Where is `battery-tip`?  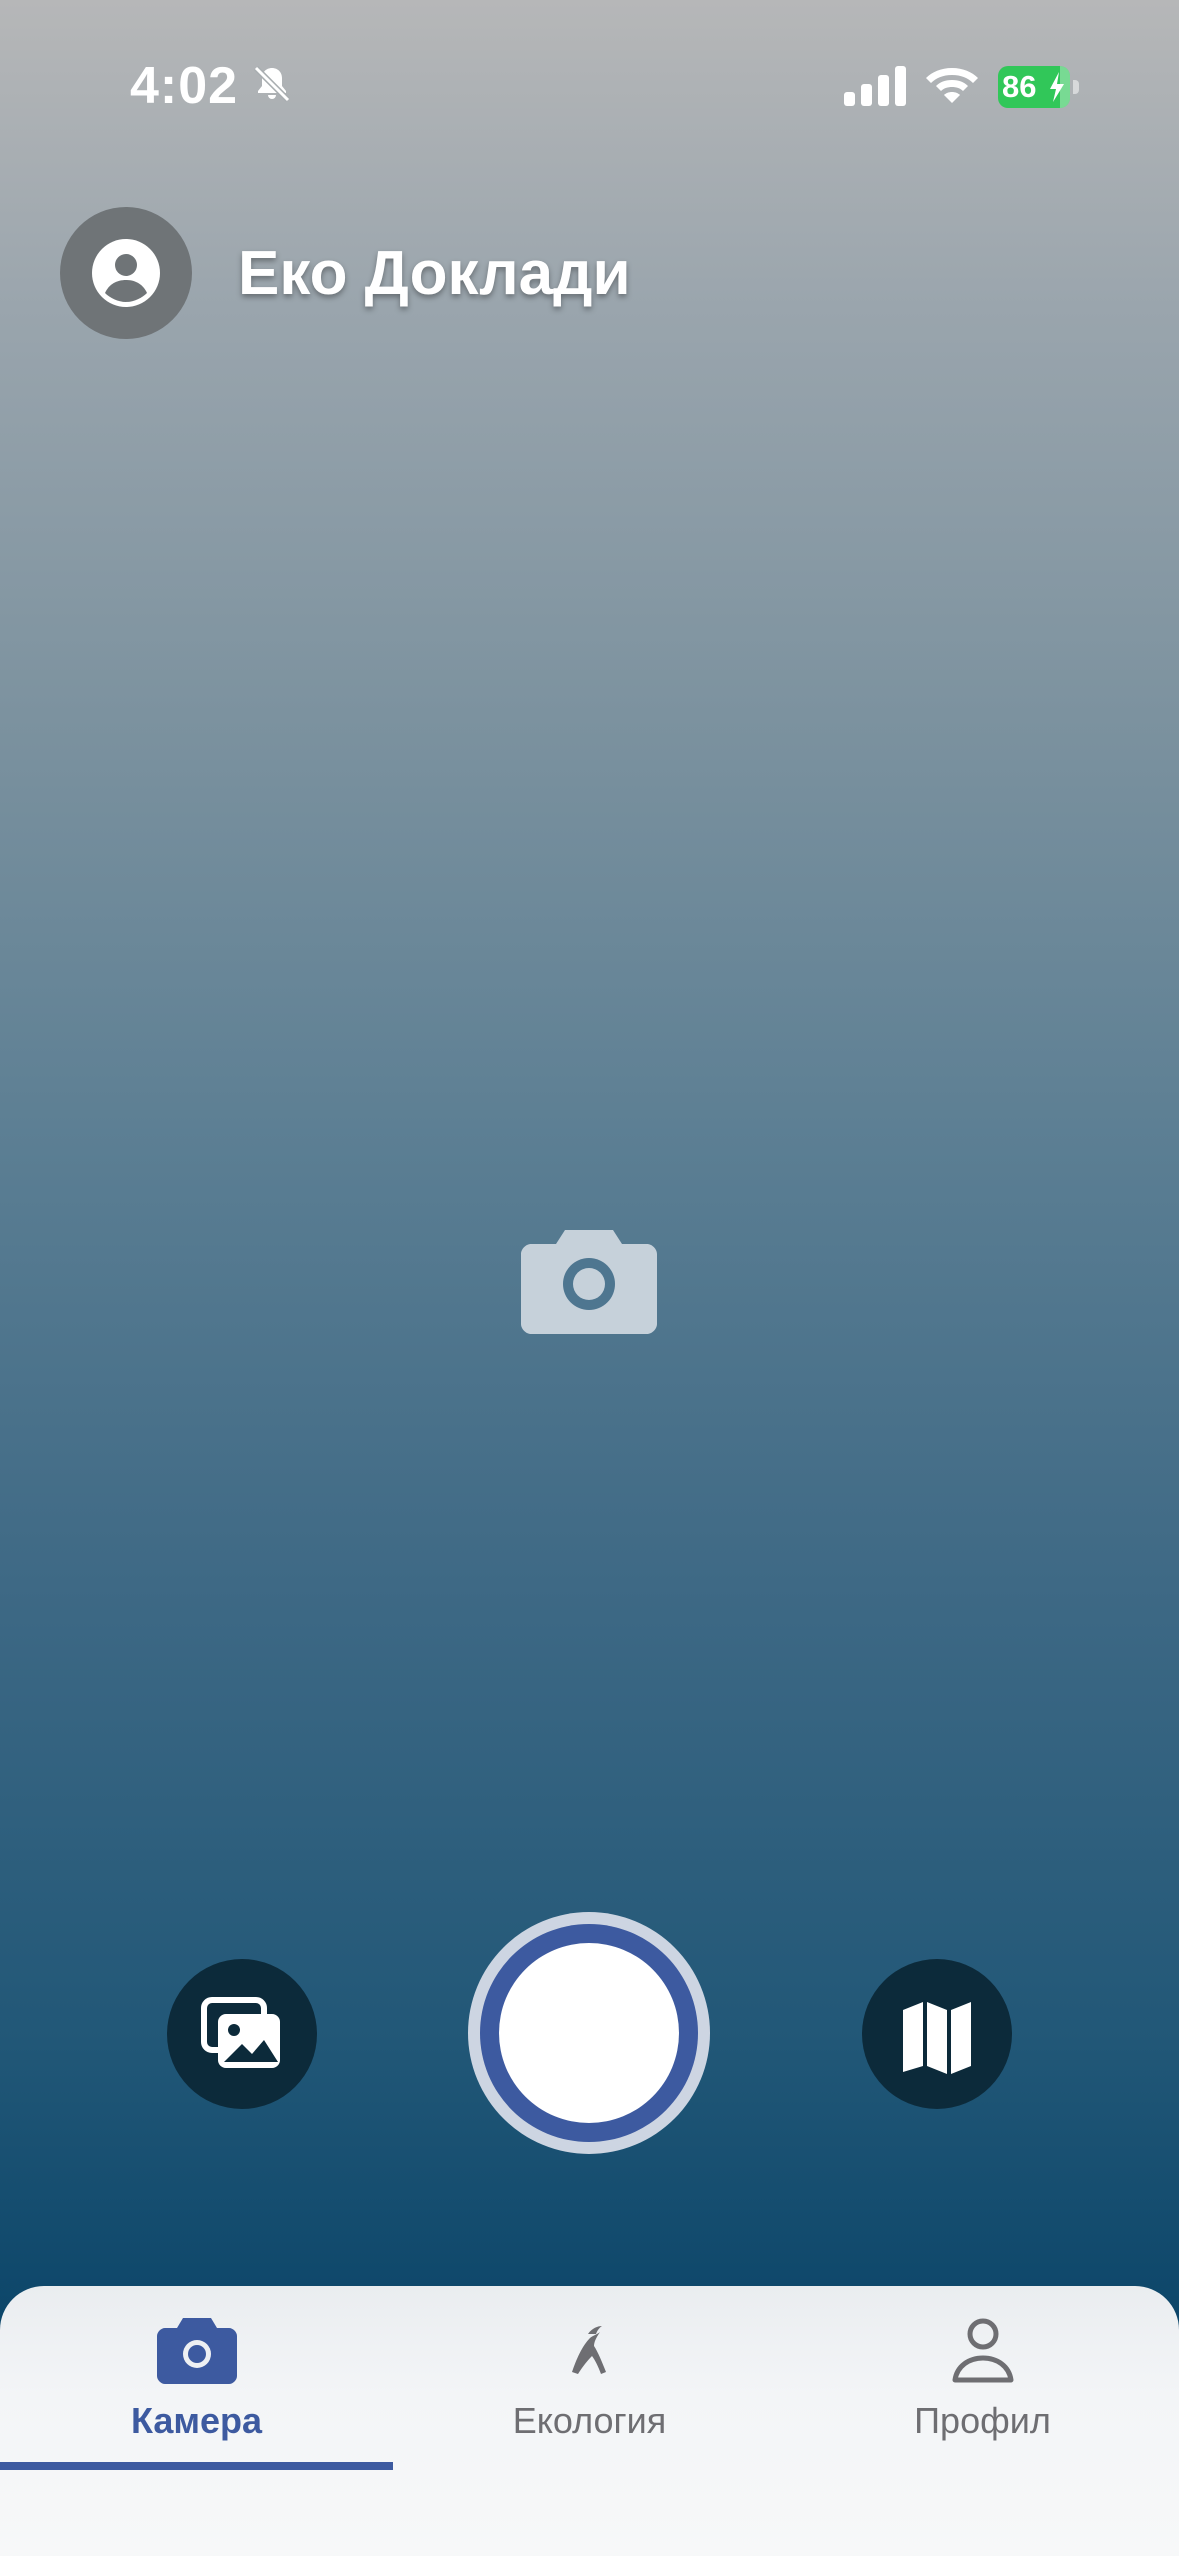
battery-tip is located at coordinates (1076, 87).